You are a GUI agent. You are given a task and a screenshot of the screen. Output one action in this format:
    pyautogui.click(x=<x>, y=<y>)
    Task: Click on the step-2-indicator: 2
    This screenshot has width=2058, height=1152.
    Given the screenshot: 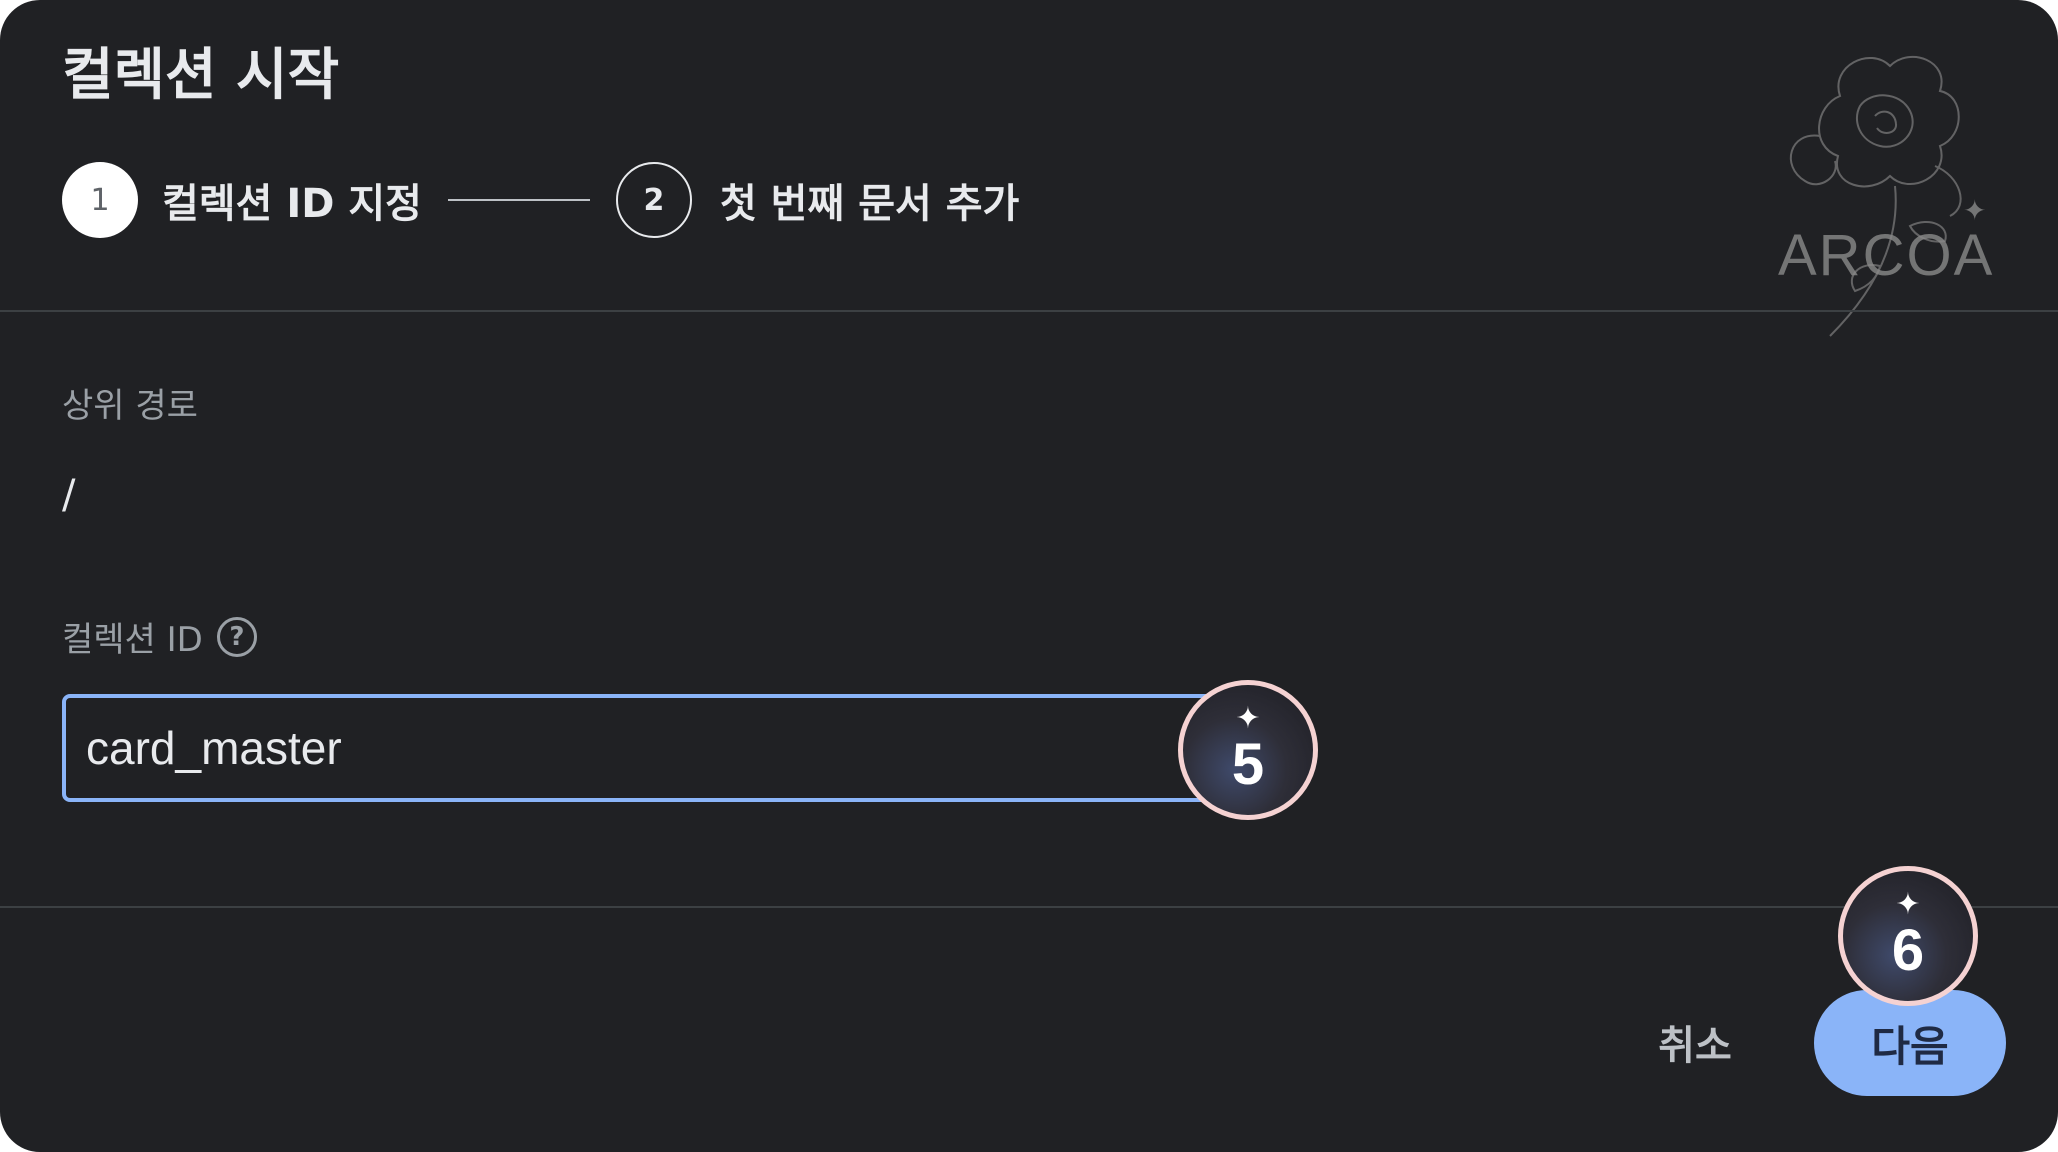 What is the action you would take?
    pyautogui.click(x=653, y=200)
    